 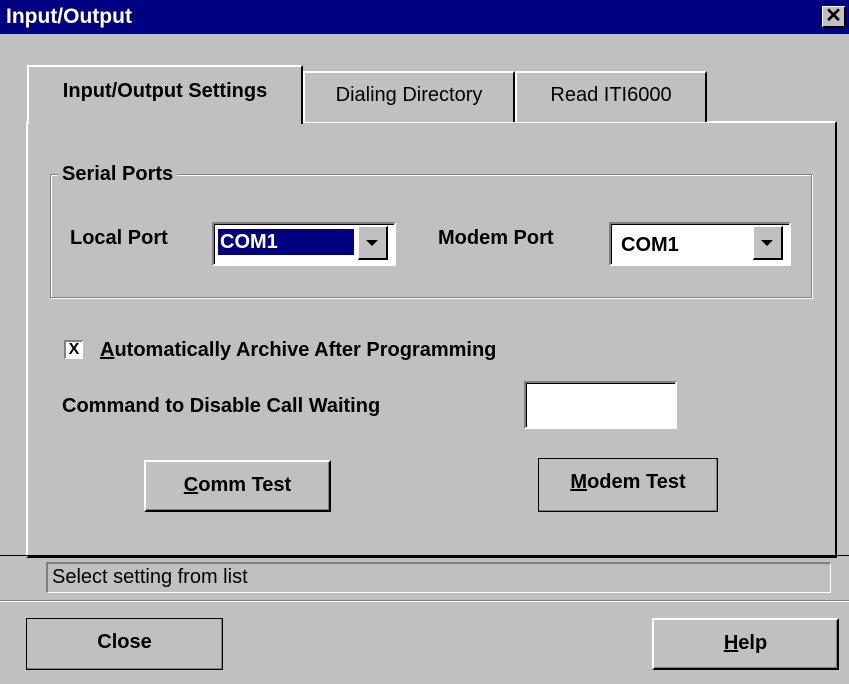 What do you see at coordinates (636, 482) in the screenshot?
I see `modem-test-label: odem Test` at bounding box center [636, 482].